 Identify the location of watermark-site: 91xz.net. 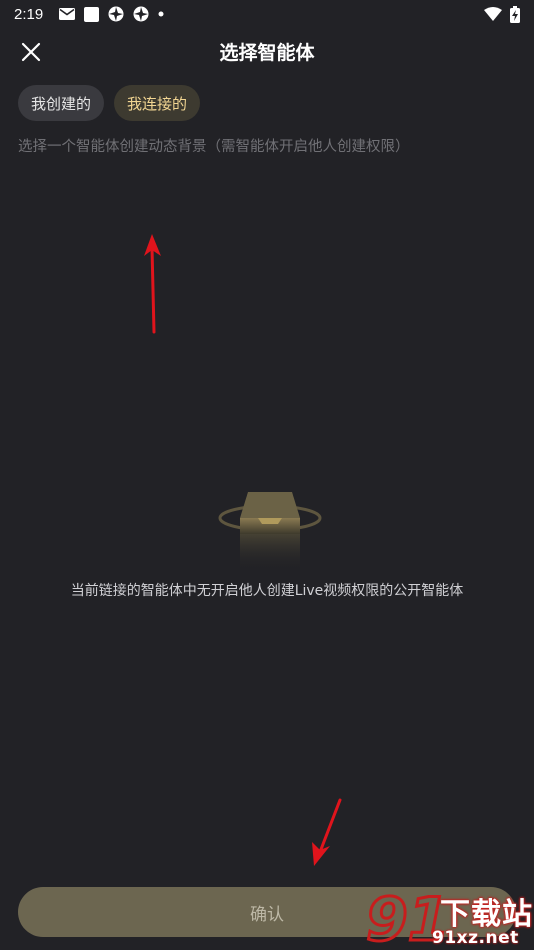
(475, 938).